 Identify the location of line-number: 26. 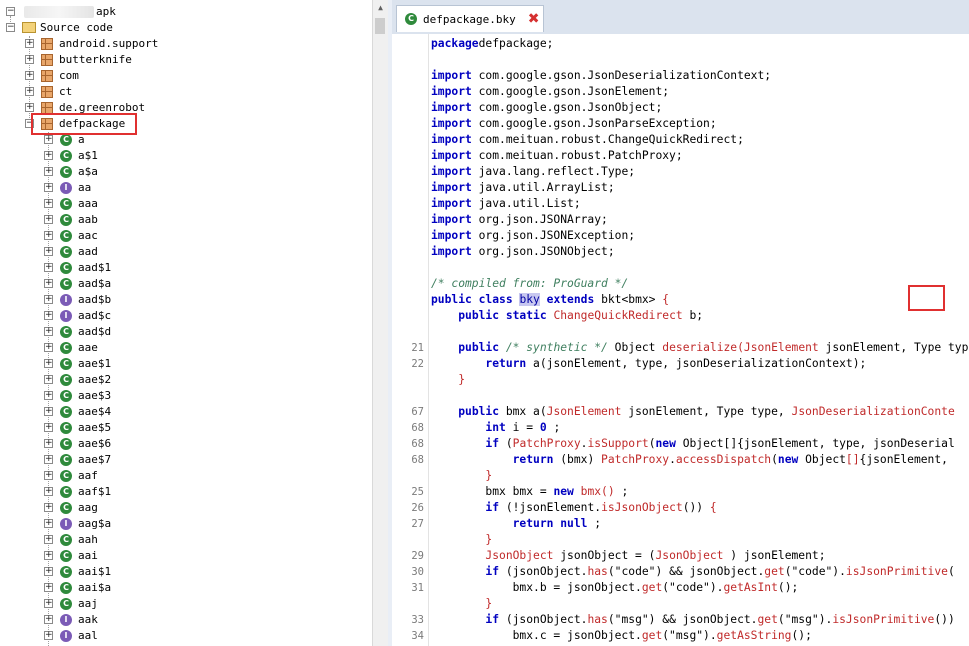
(417, 508).